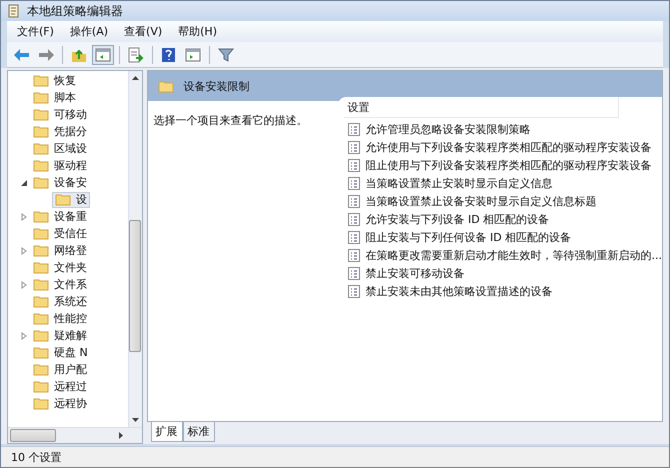  What do you see at coordinates (60, 302) in the screenshot?
I see `tree-item: 系统还` at bounding box center [60, 302].